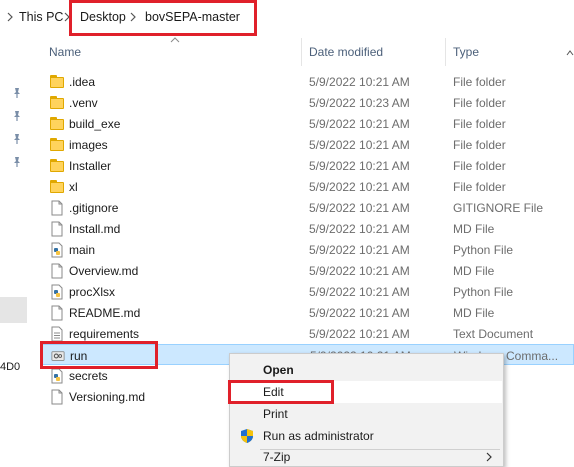 The image size is (574, 467). What do you see at coordinates (307, 81) in the screenshot?
I see `file-row-idea: .idea 5/9/2022 10:21 AM File folder` at bounding box center [307, 81].